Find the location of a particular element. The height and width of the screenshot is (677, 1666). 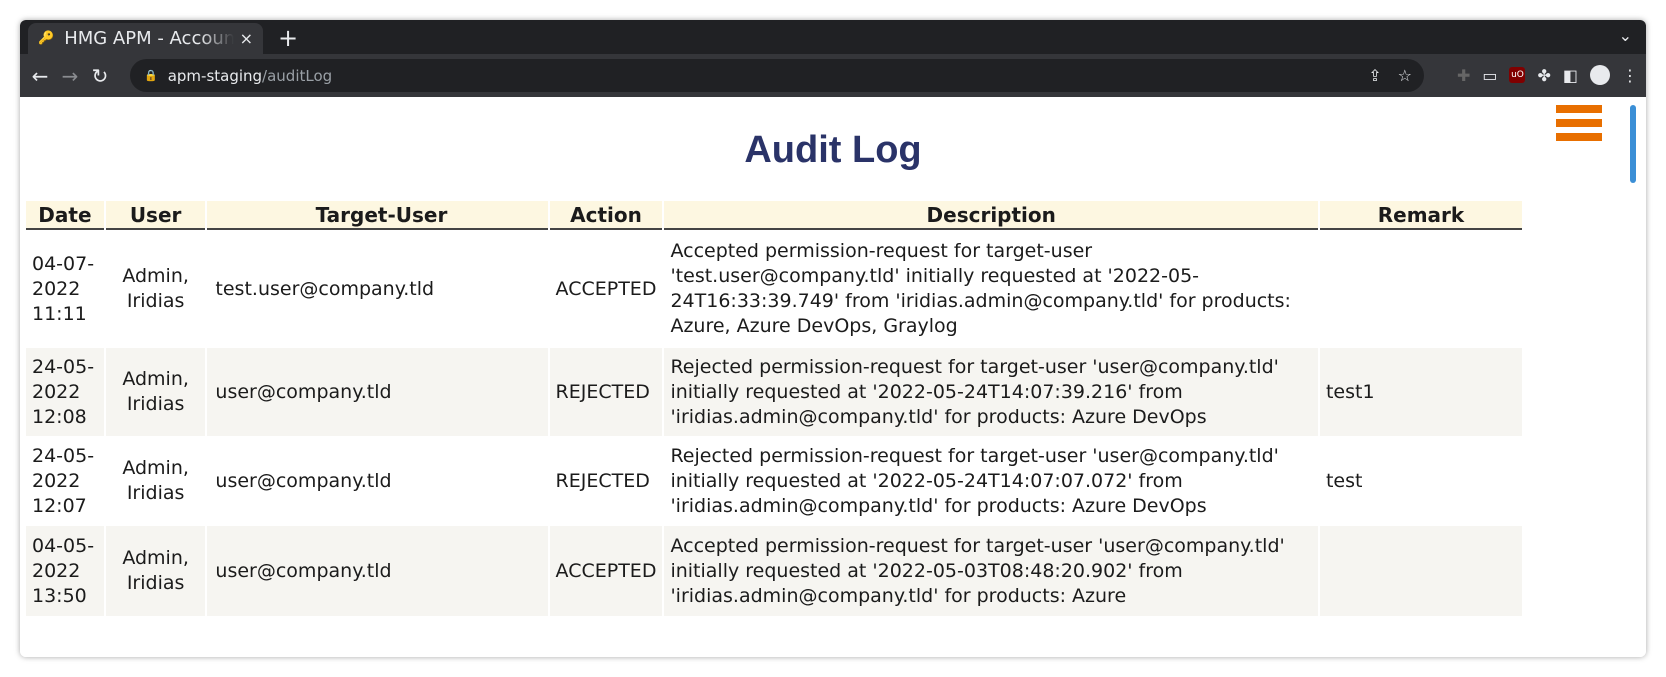

url-host: apm-staging is located at coordinates (215, 75).